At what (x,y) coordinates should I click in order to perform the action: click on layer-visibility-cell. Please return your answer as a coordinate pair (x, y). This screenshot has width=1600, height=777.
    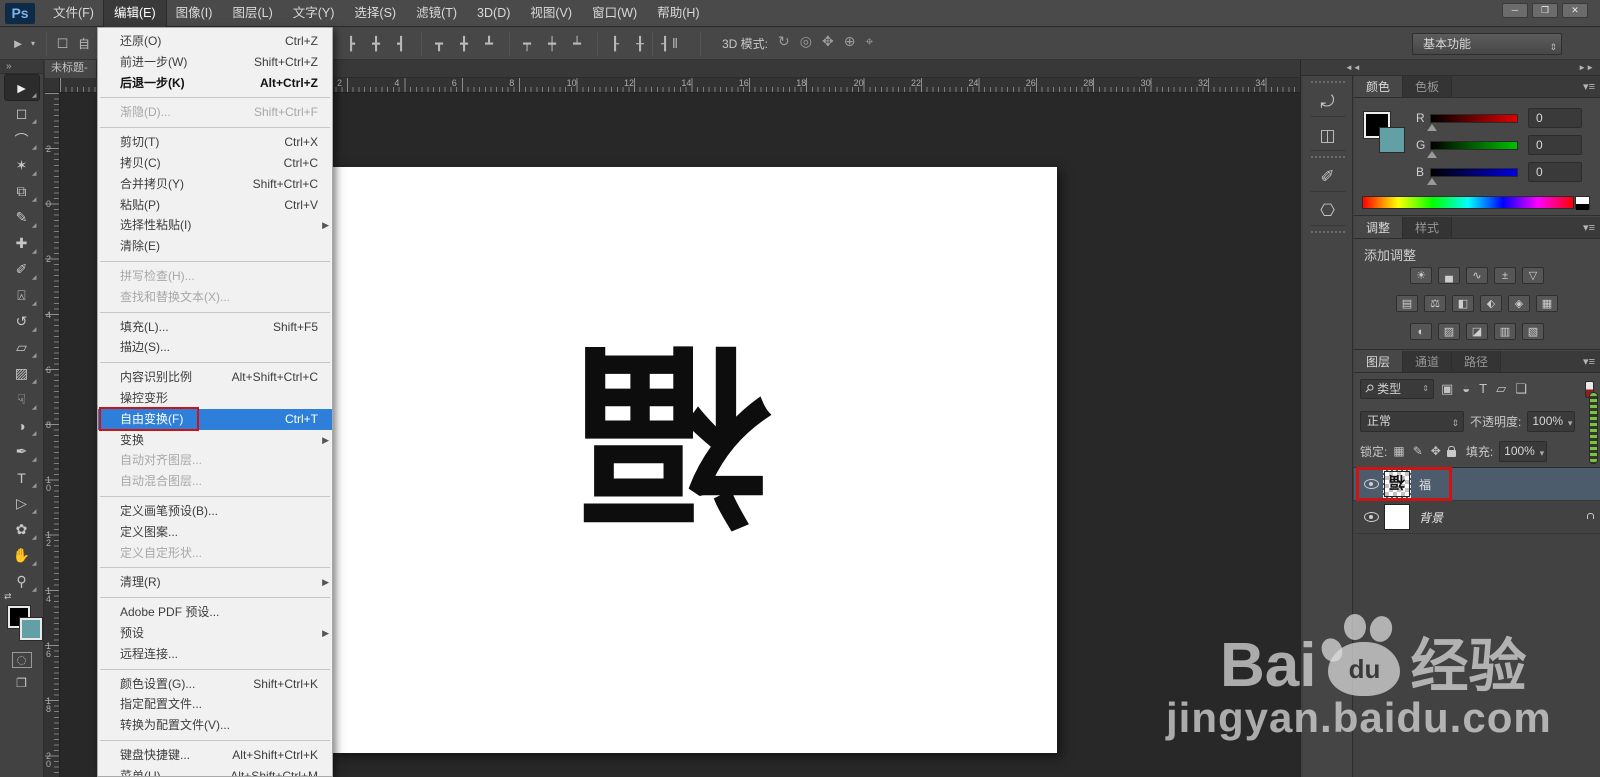
    Looking at the image, I should click on (1371, 484).